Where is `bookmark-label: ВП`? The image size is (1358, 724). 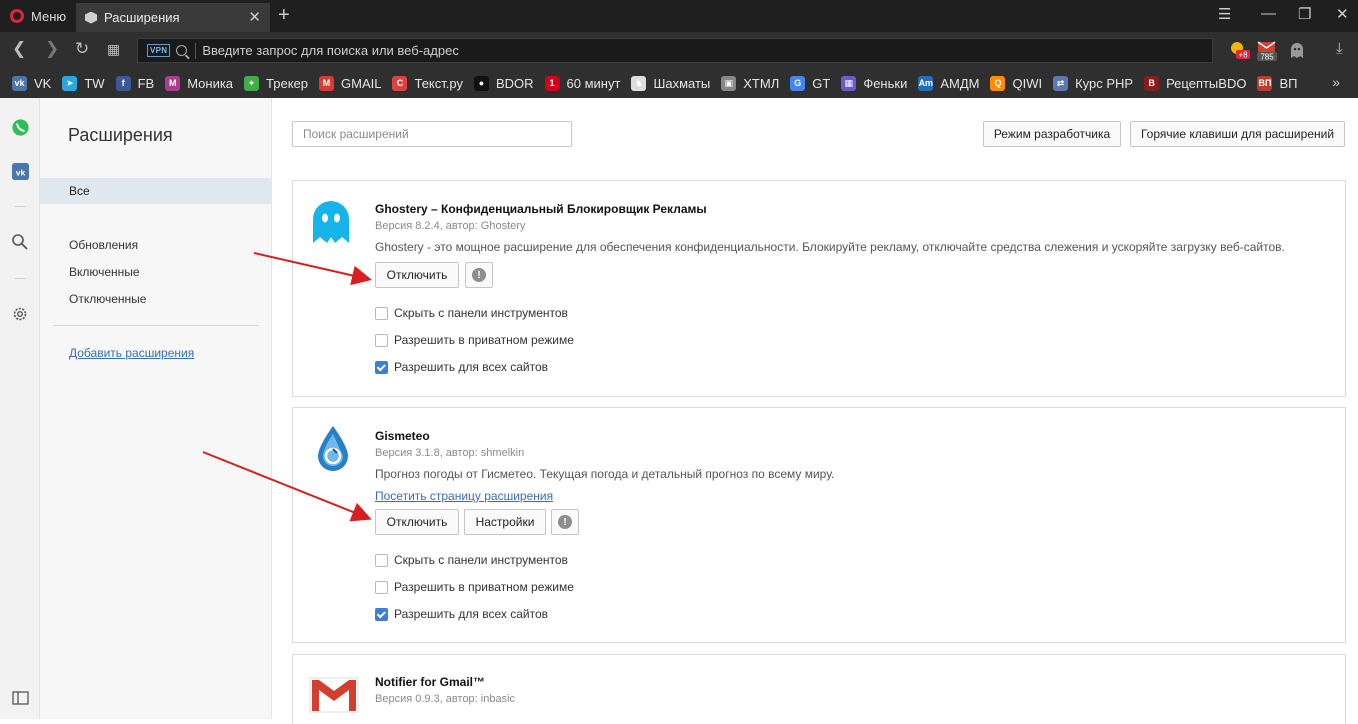 bookmark-label: ВП is located at coordinates (1288, 83).